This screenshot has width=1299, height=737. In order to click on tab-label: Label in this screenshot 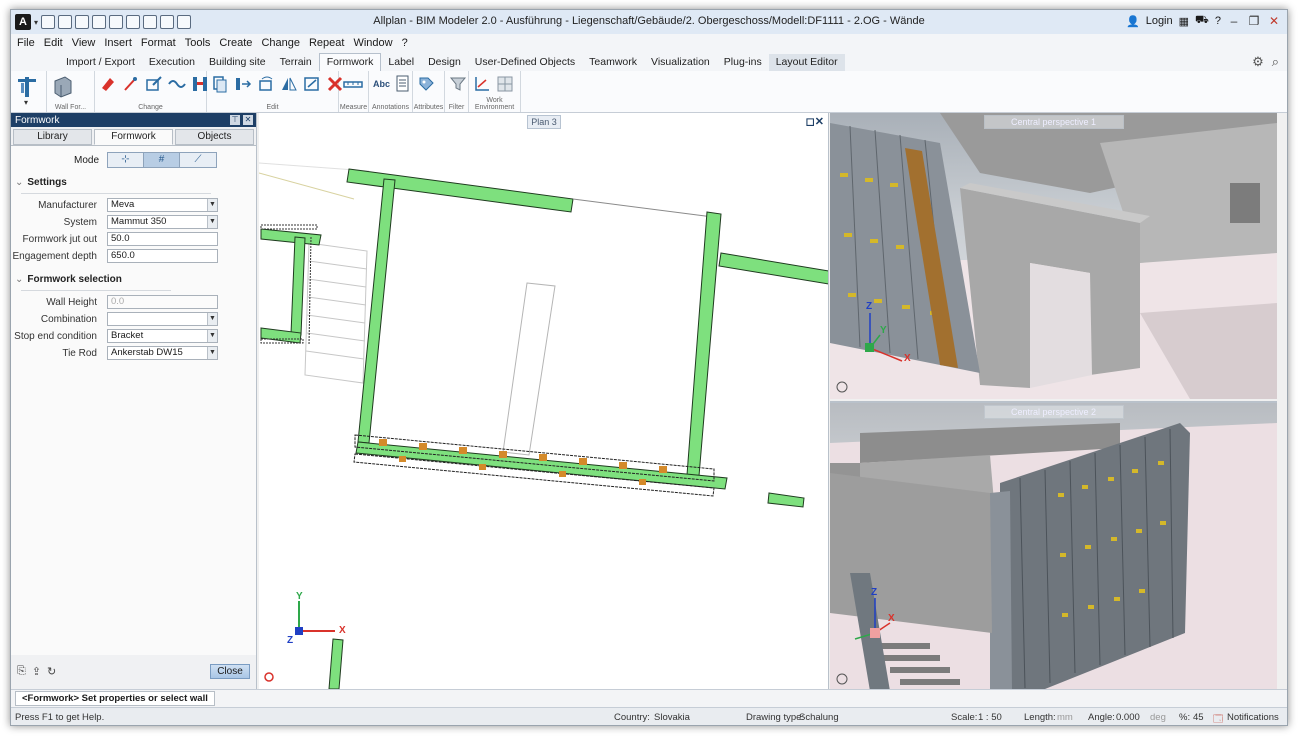, I will do `click(401, 62)`.